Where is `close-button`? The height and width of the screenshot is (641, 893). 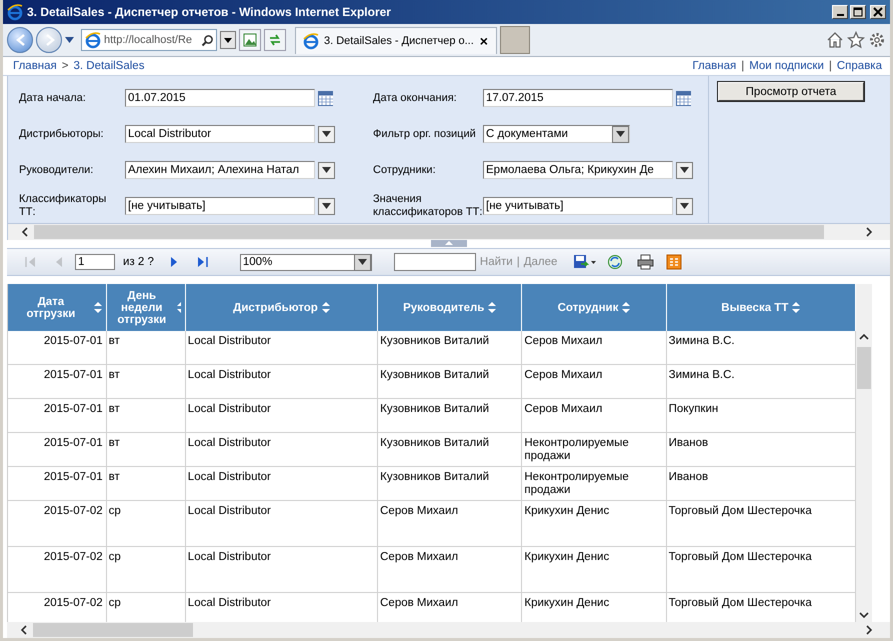
close-button is located at coordinates (878, 12).